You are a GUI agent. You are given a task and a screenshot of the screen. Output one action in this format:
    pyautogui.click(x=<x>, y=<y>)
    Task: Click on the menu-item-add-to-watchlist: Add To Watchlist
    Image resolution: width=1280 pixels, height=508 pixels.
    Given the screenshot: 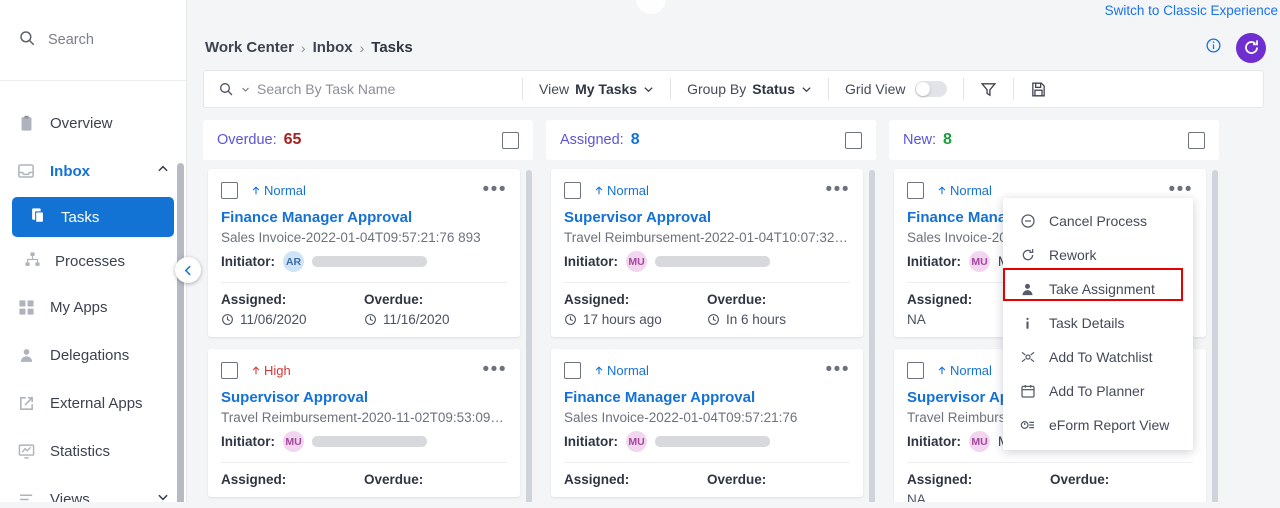 What is the action you would take?
    pyautogui.click(x=1098, y=357)
    